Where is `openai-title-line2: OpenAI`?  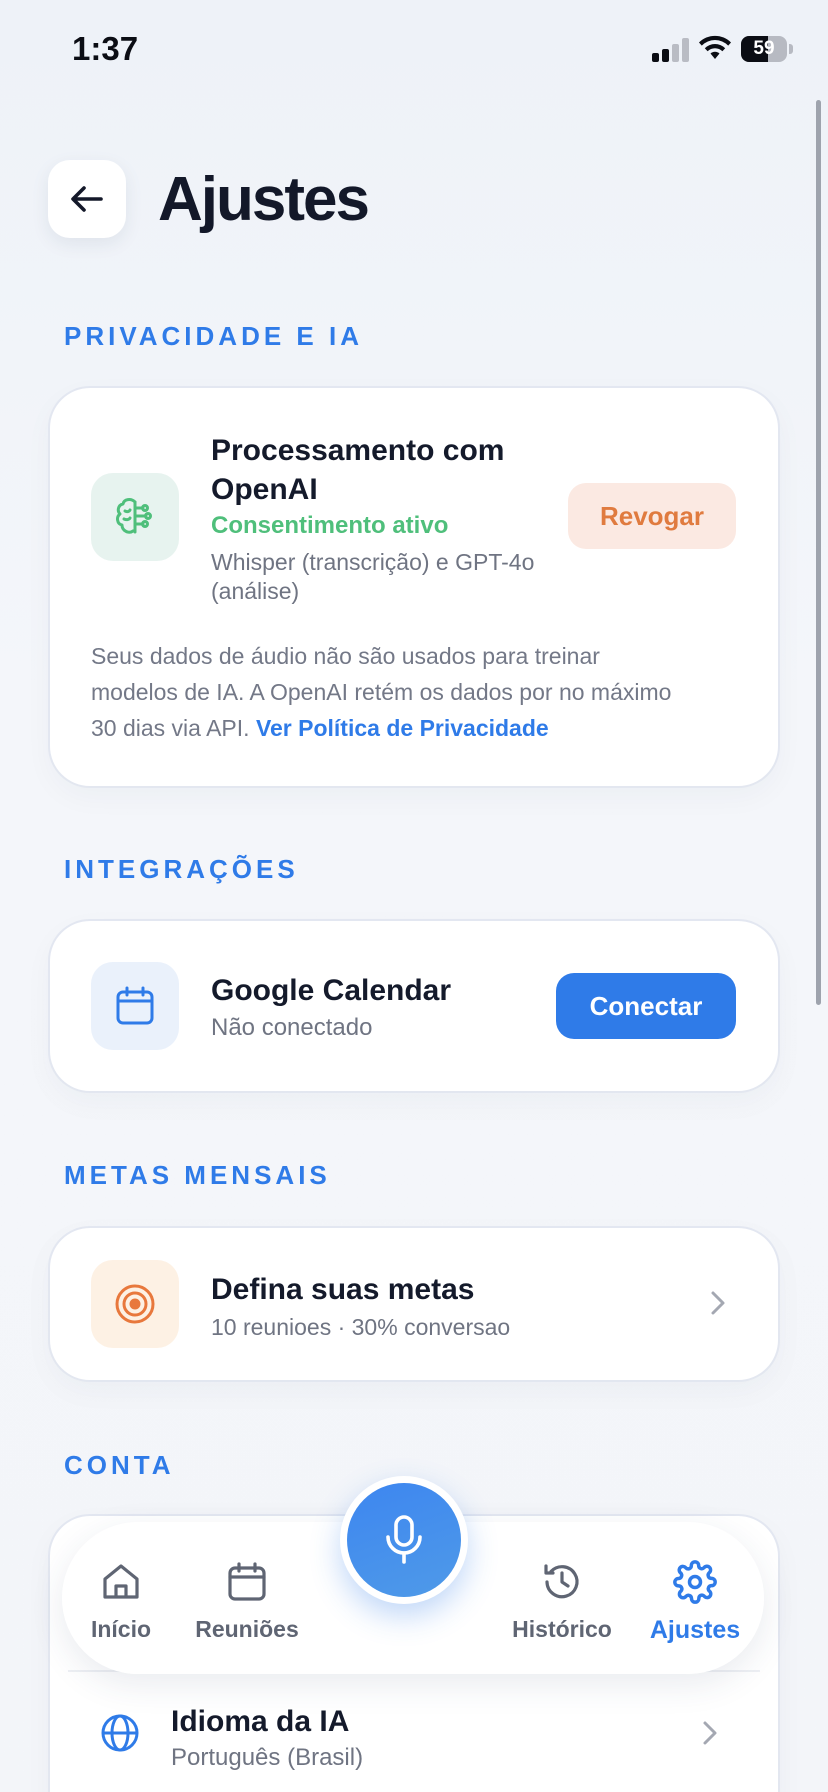 openai-title-line2: OpenAI is located at coordinates (264, 489).